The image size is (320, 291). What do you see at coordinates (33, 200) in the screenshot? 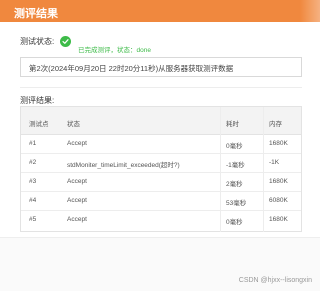
I see `cell-point: #4` at bounding box center [33, 200].